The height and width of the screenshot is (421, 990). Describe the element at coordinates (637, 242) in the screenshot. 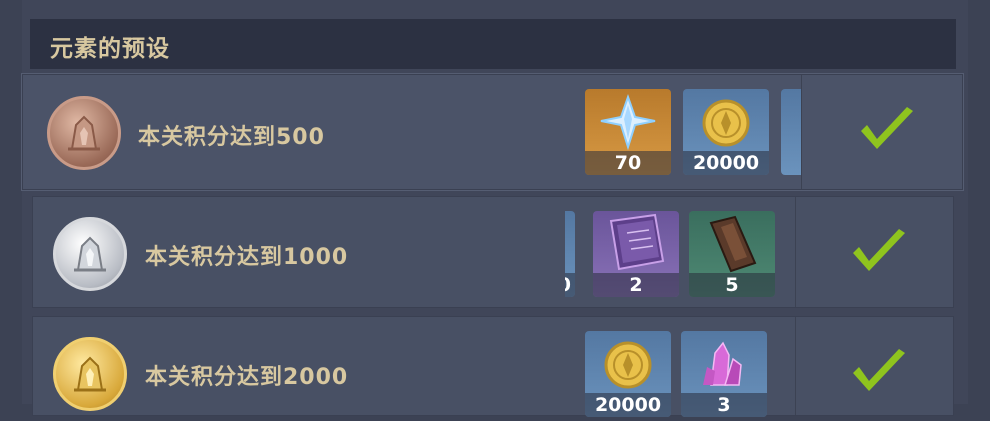

I see `heros-wit-book-icon` at that location.